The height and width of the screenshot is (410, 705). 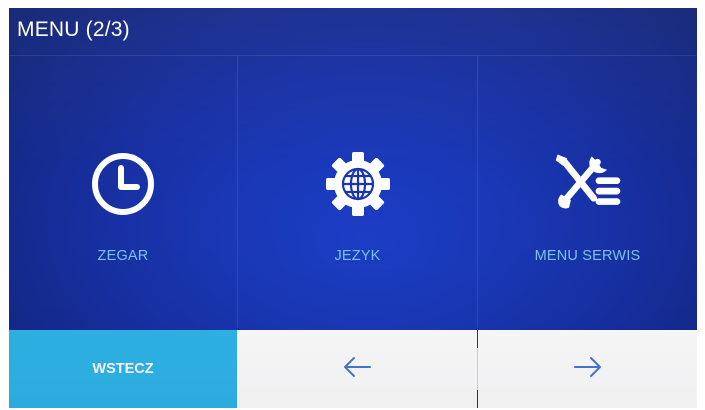 What do you see at coordinates (123, 256) in the screenshot?
I see `menu-item-label: ZEGAR` at bounding box center [123, 256].